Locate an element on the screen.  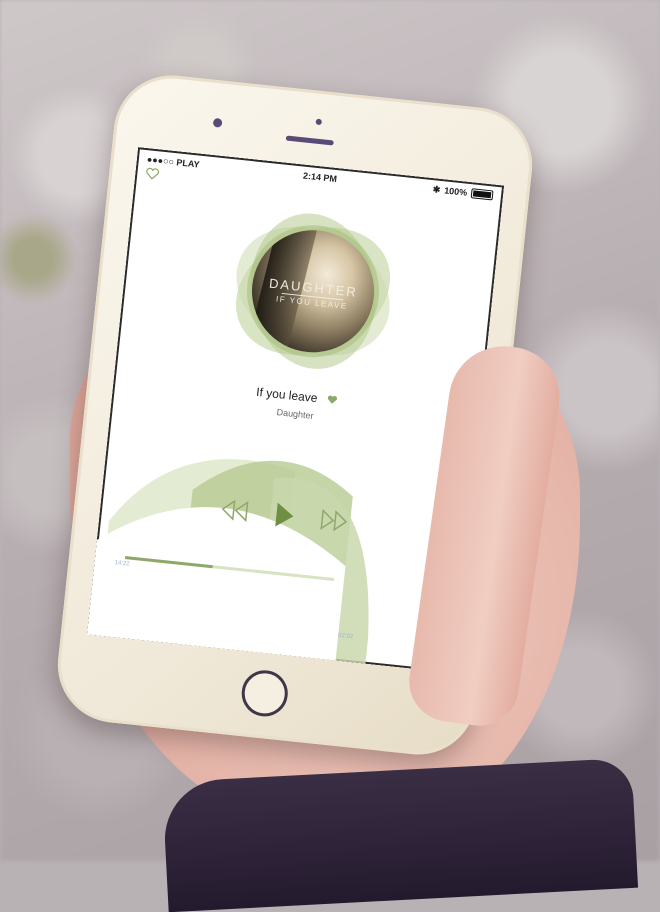
rewind-icon is located at coordinates (234, 513).